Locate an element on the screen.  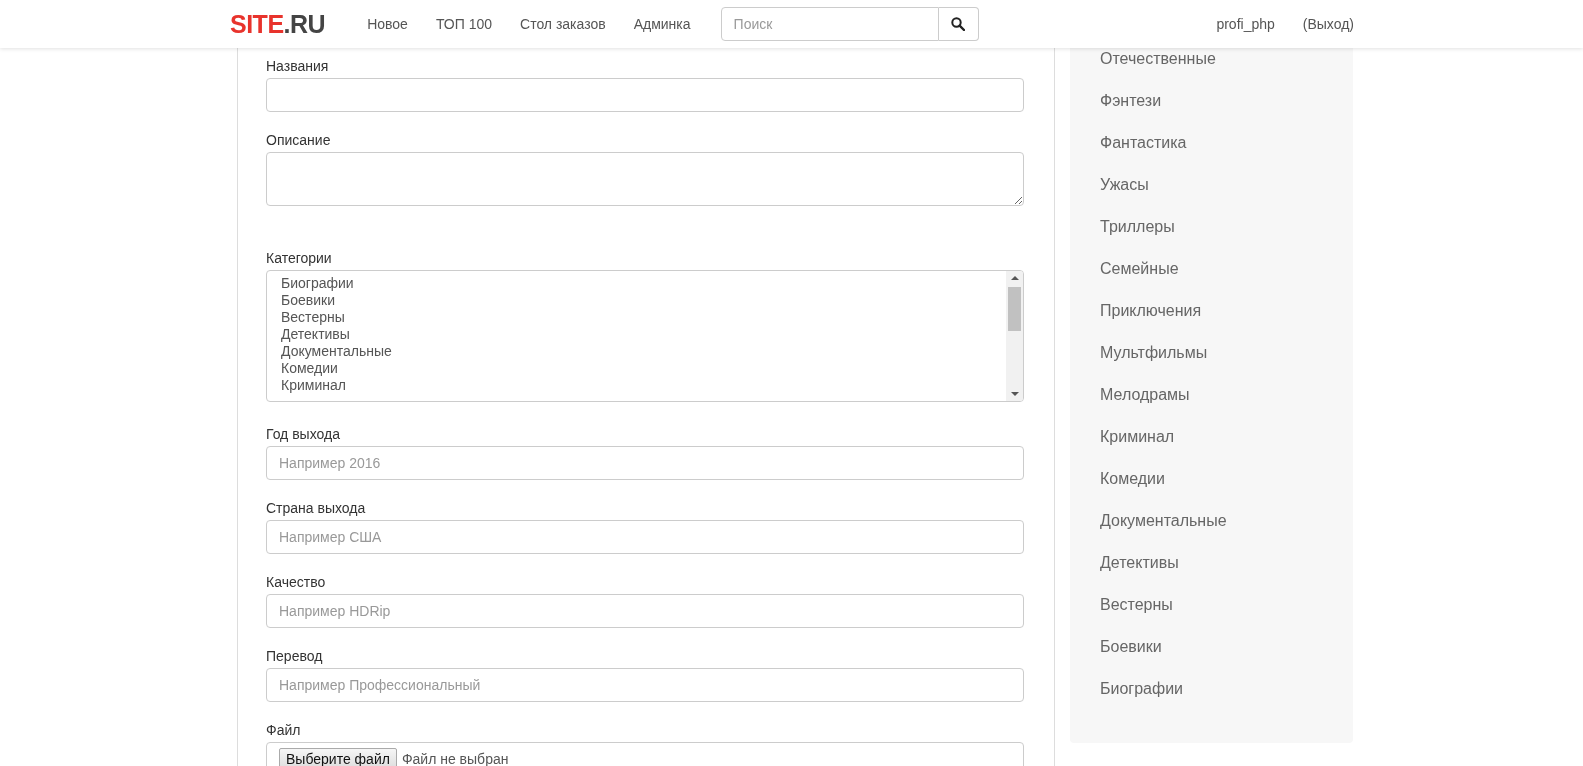
category-link: Фэнтези is located at coordinates (1211, 101).